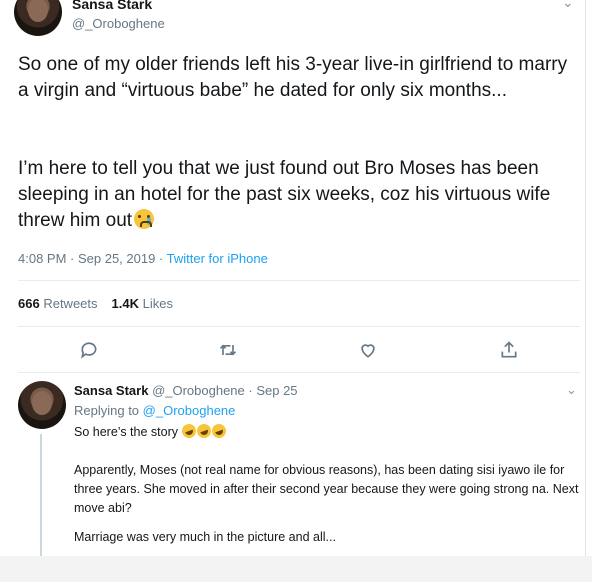 This screenshot has width=592, height=582. I want to click on panel-border, so click(585, 278).